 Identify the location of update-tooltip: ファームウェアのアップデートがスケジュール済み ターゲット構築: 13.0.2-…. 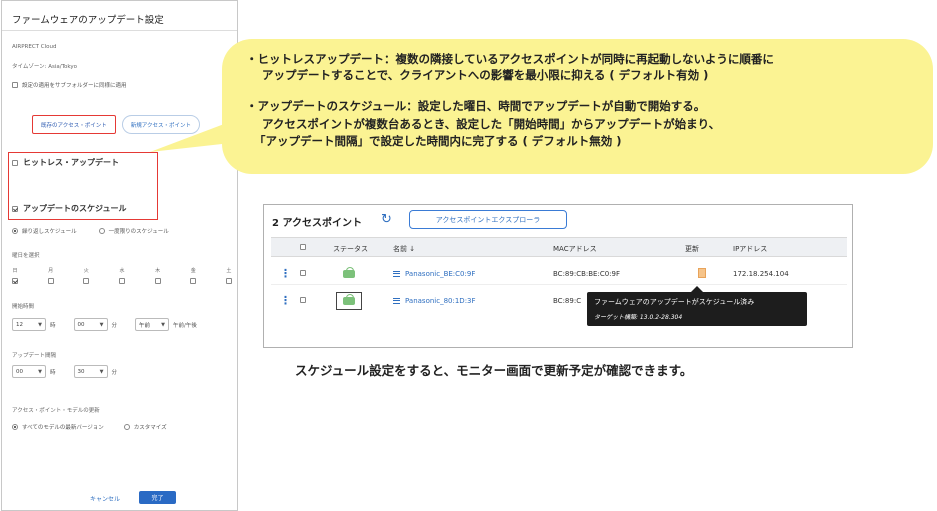
(697, 306).